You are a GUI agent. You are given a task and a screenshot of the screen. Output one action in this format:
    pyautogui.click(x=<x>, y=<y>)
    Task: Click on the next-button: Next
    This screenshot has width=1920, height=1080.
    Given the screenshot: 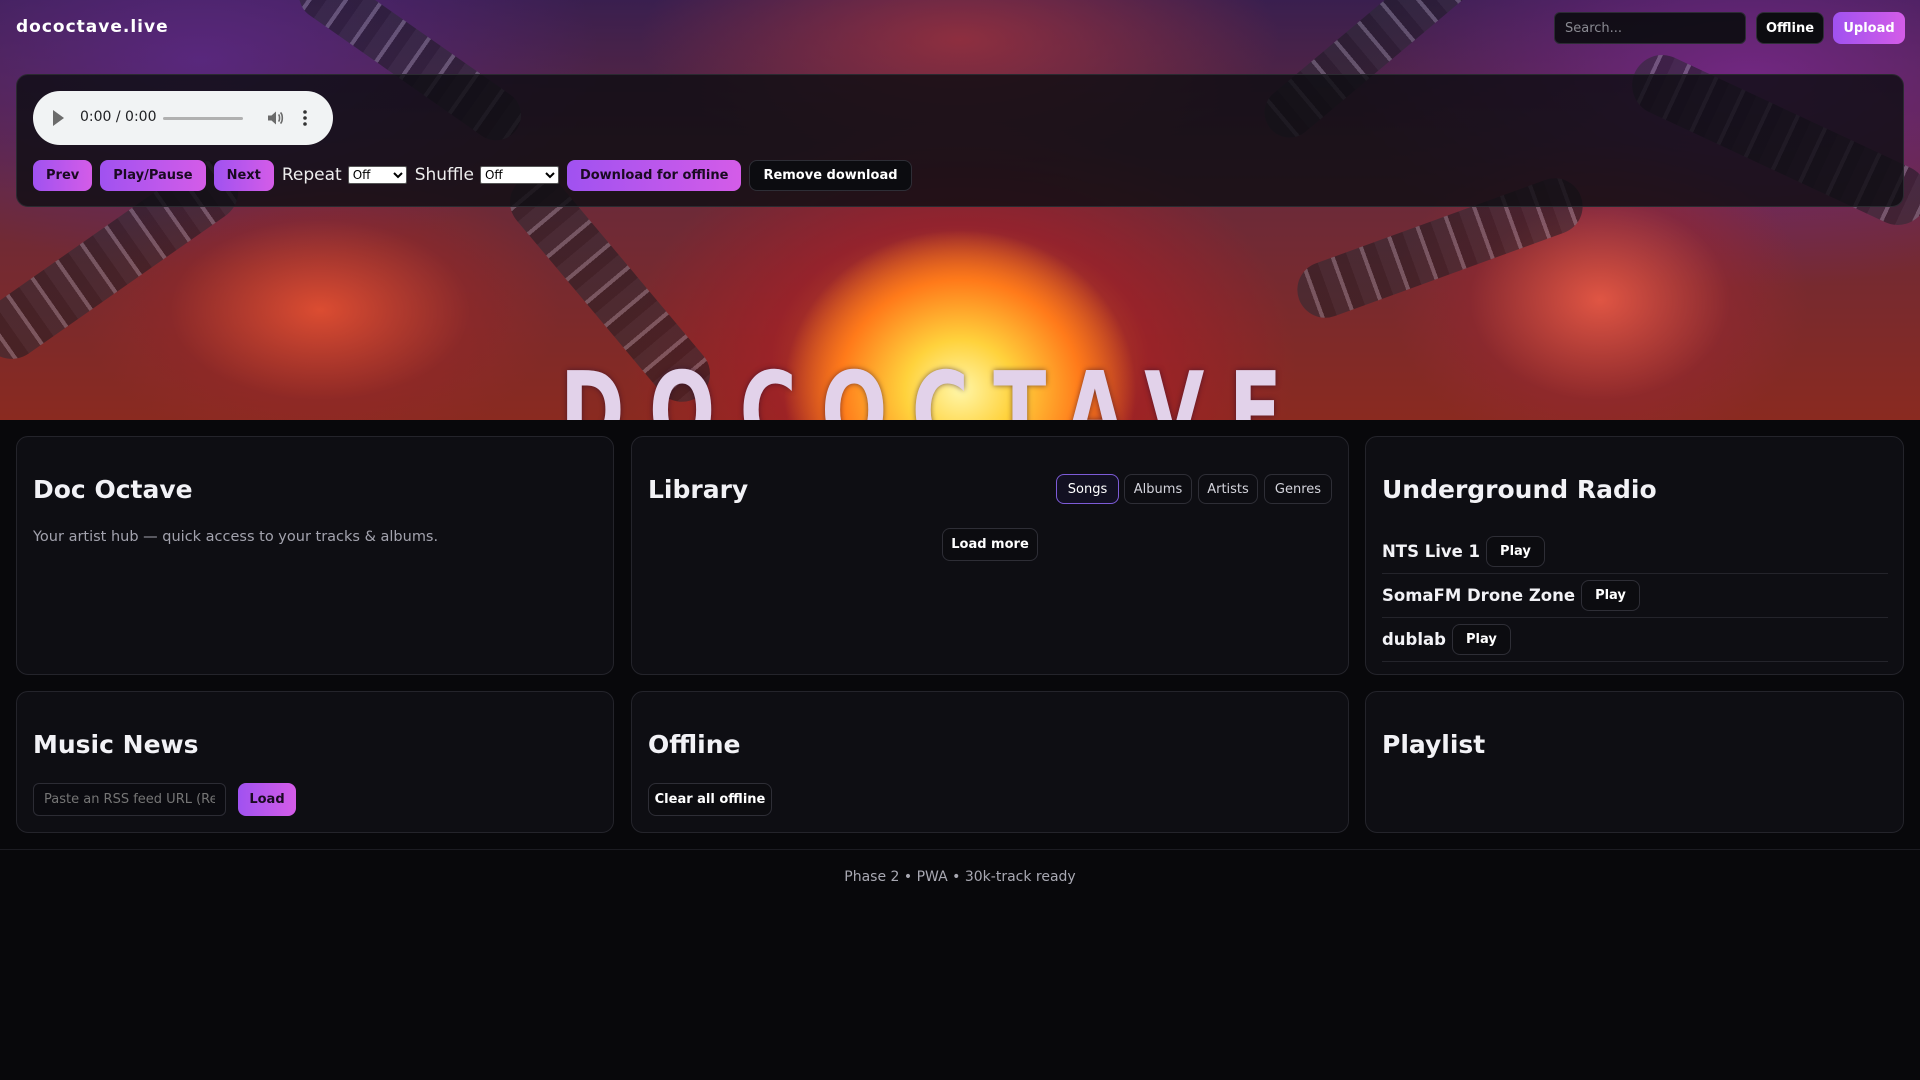 What is the action you would take?
    pyautogui.click(x=243, y=175)
    